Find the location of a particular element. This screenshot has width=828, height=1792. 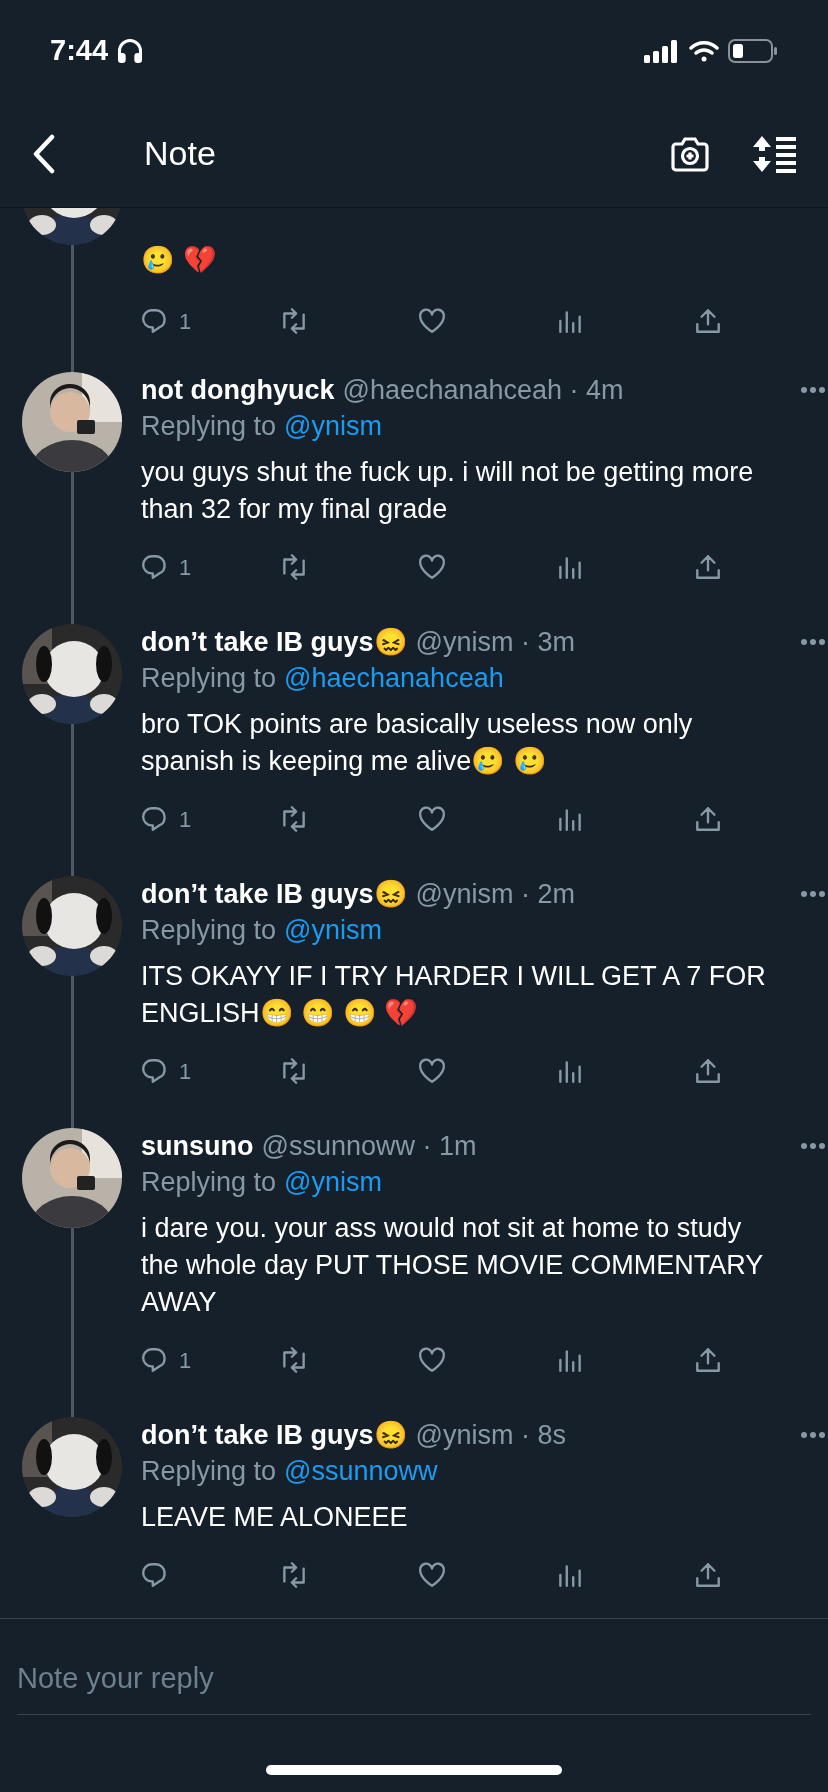

wifi-icon is located at coordinates (704, 51).